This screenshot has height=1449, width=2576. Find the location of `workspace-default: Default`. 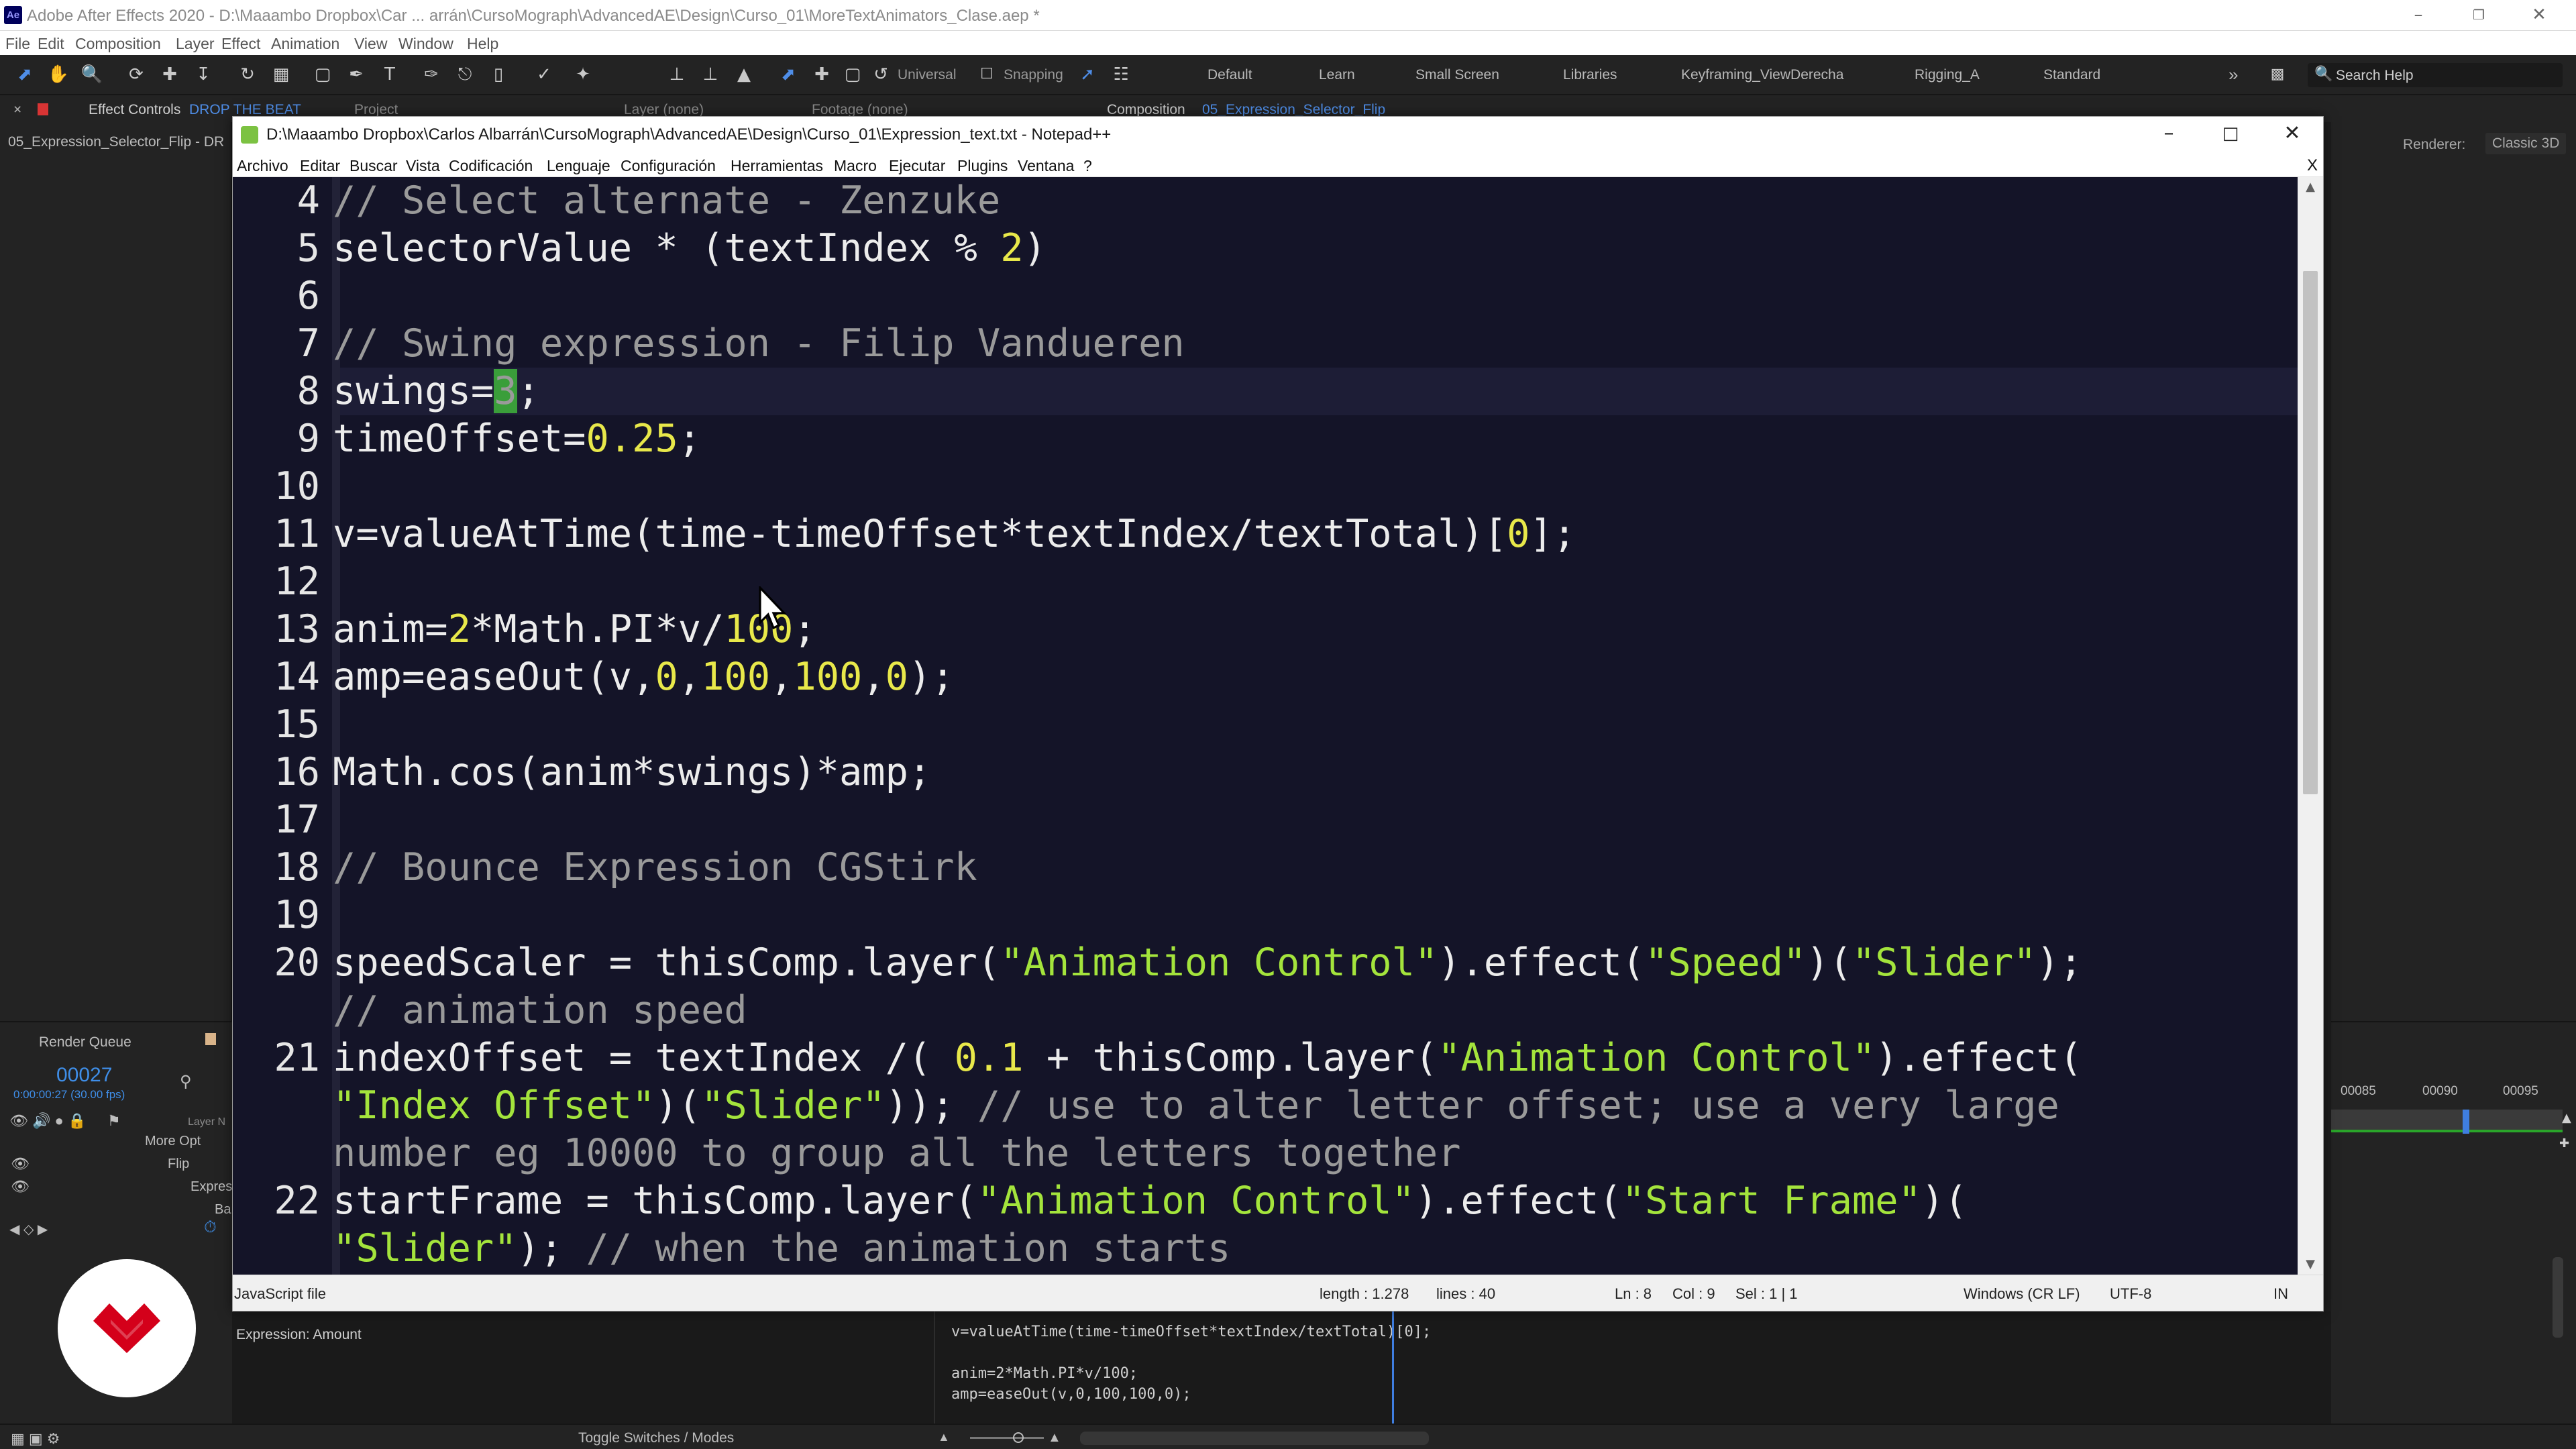

workspace-default: Default is located at coordinates (1230, 75).